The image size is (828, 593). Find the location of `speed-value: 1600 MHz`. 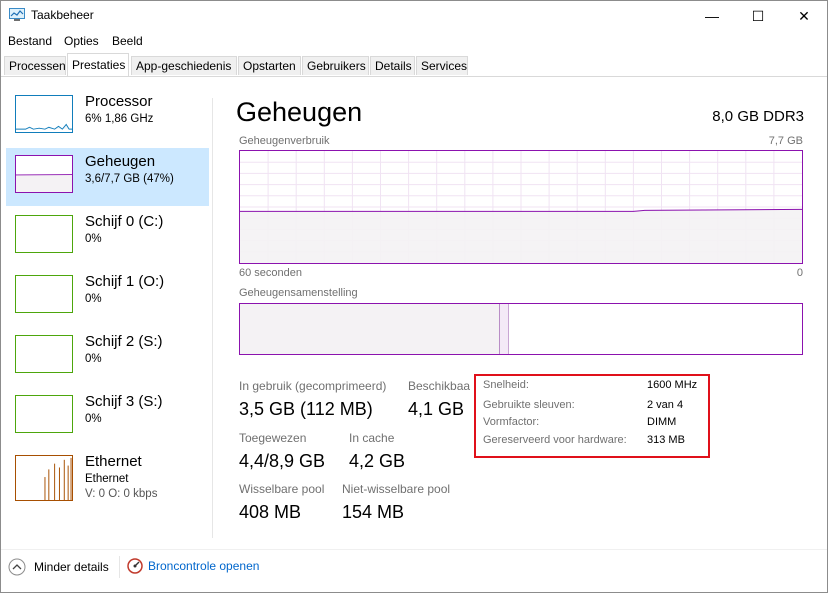

speed-value: 1600 MHz is located at coordinates (672, 385).